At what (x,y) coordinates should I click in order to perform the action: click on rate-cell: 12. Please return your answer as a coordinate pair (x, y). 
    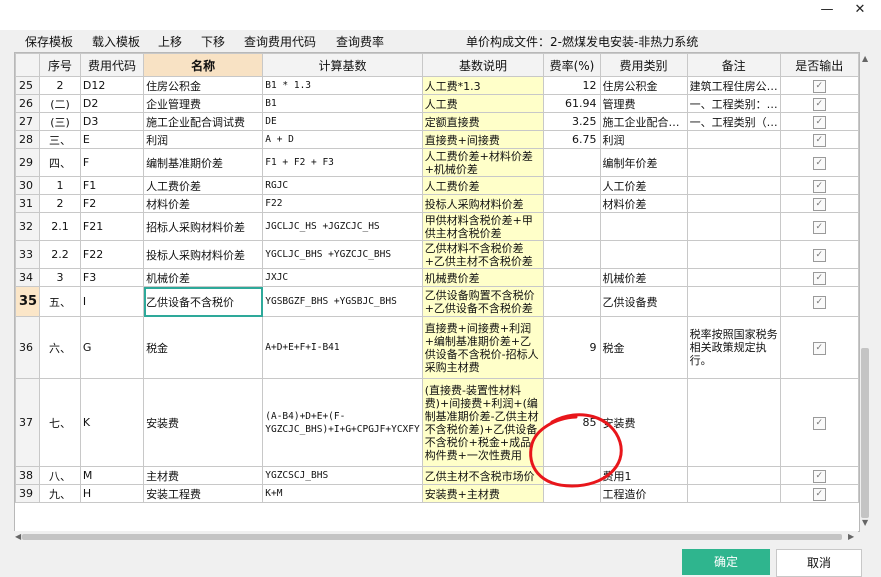
    Looking at the image, I should click on (572, 85).